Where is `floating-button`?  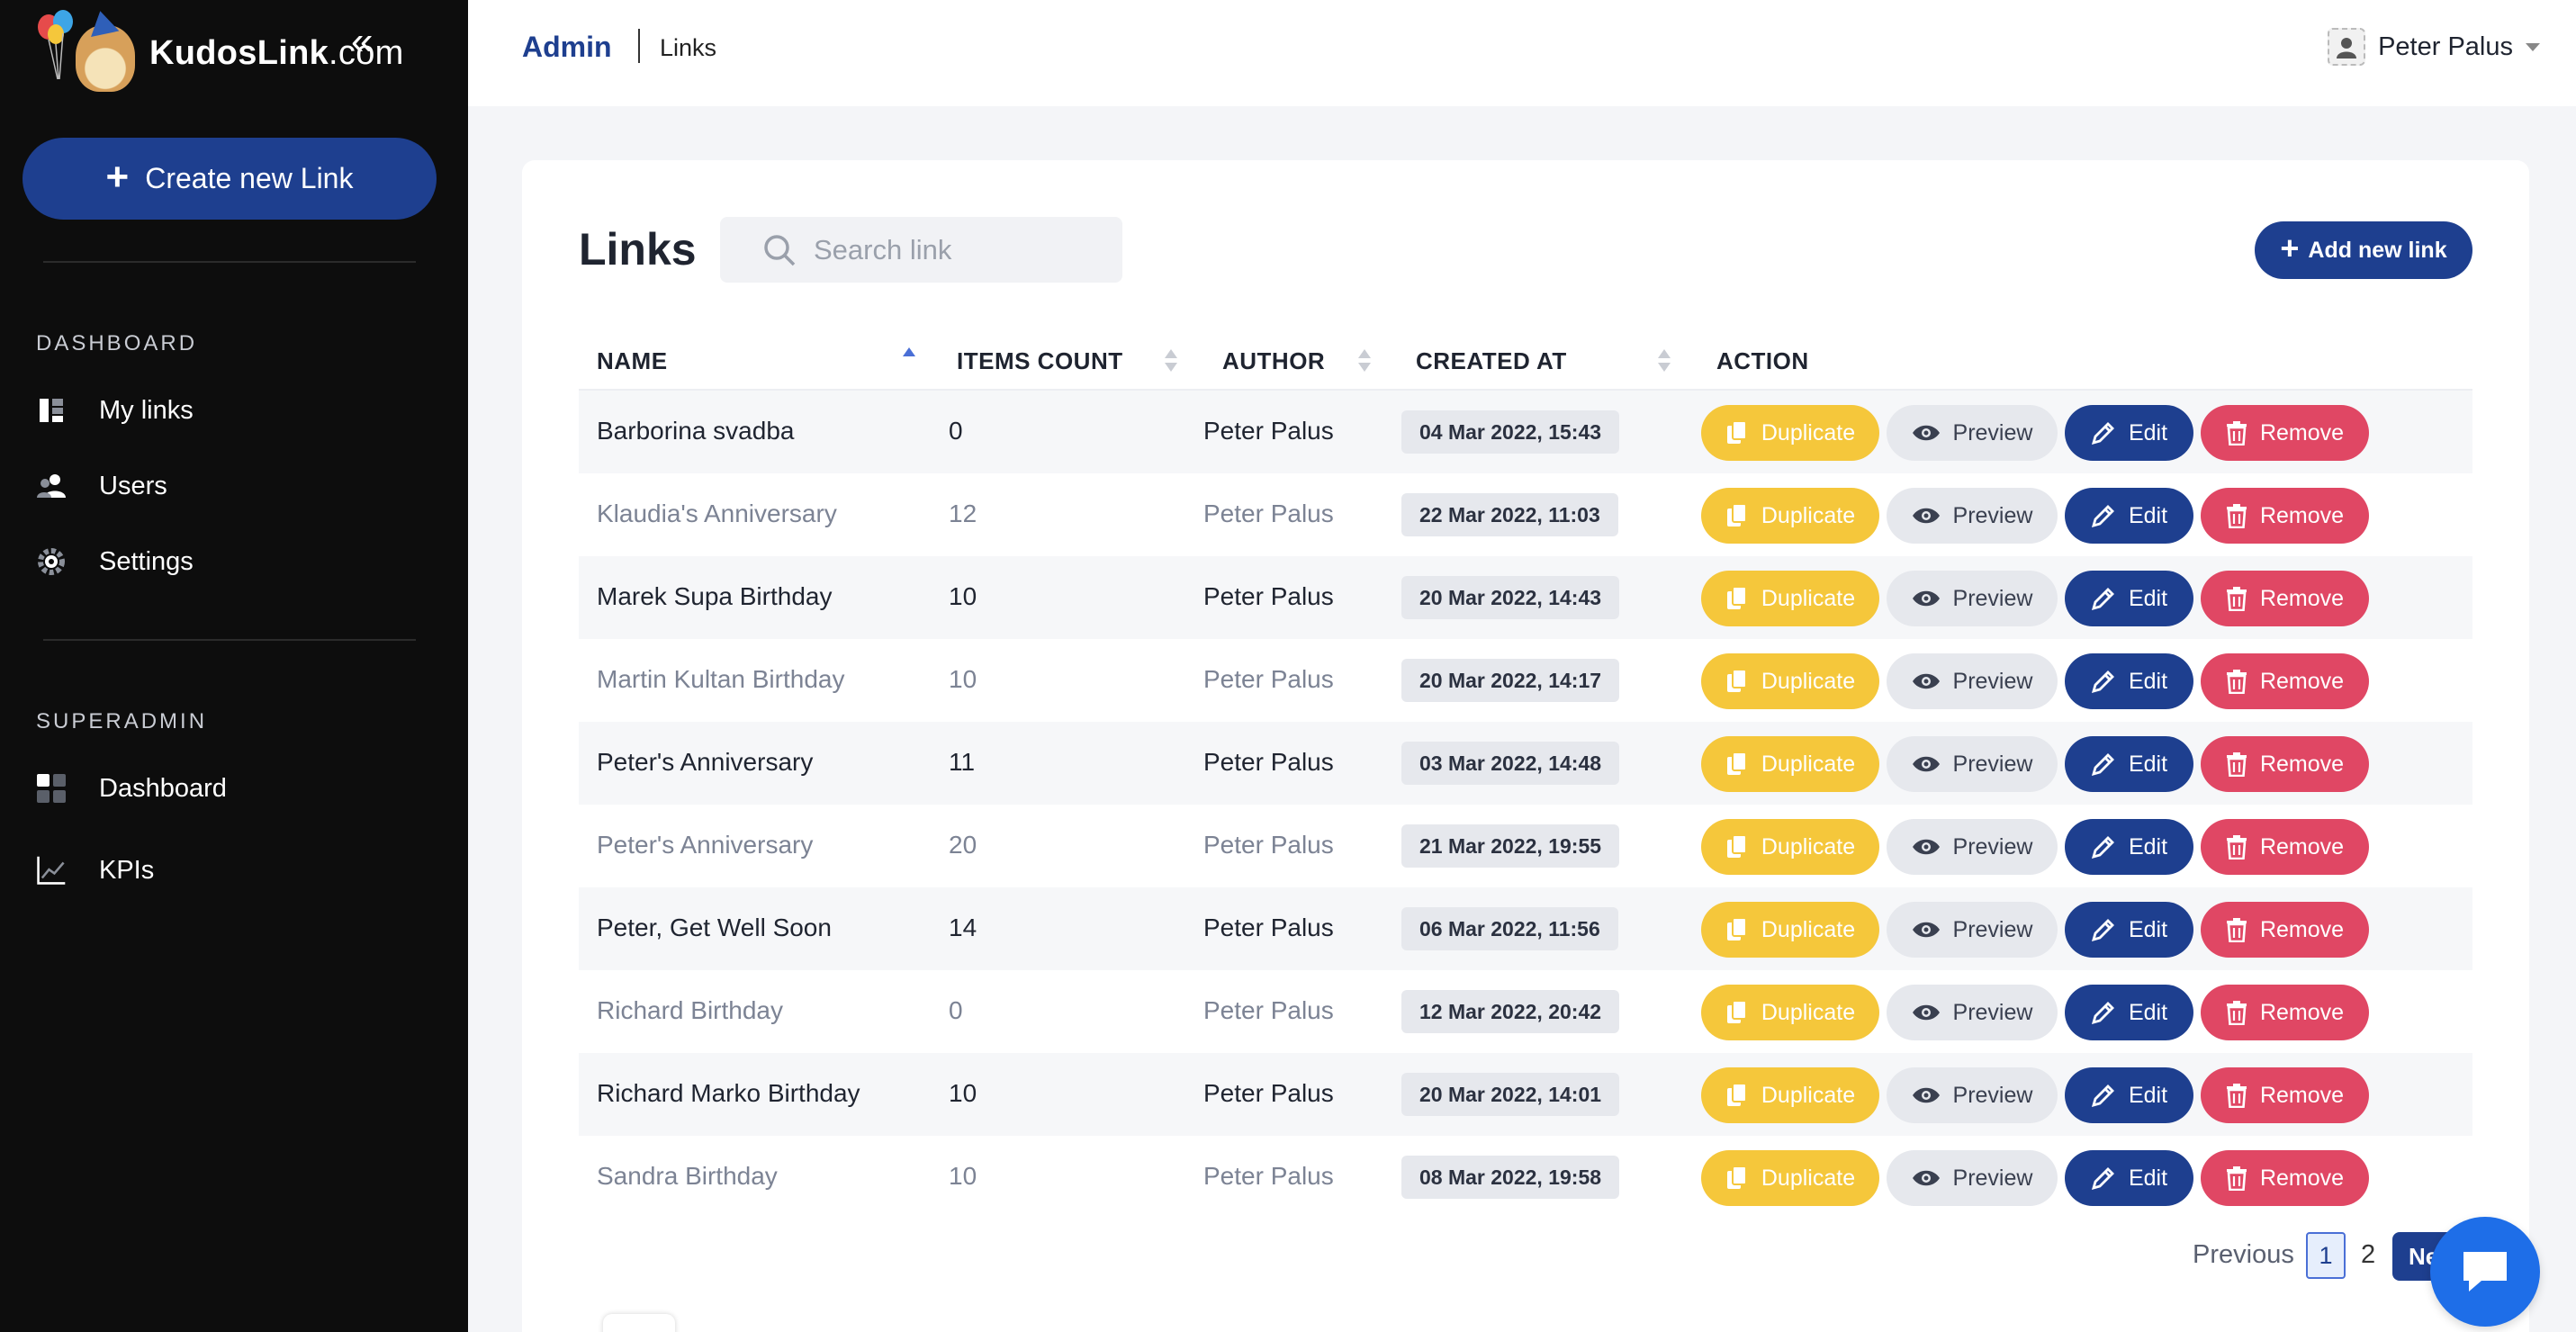
floating-button is located at coordinates (639, 1323).